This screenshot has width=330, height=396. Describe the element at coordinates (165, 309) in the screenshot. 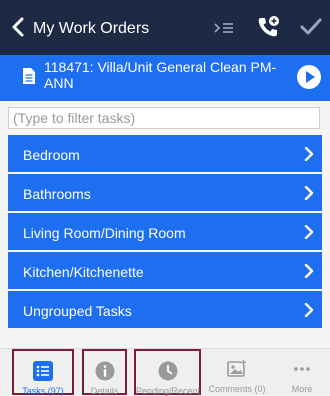

I see `task-group-ungrouped: Ungrouped Tasks` at that location.